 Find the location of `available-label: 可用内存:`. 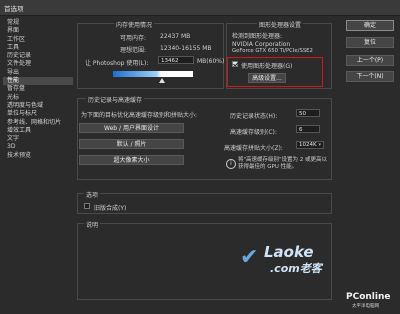

available-label: 可用内存: is located at coordinates (133, 38).